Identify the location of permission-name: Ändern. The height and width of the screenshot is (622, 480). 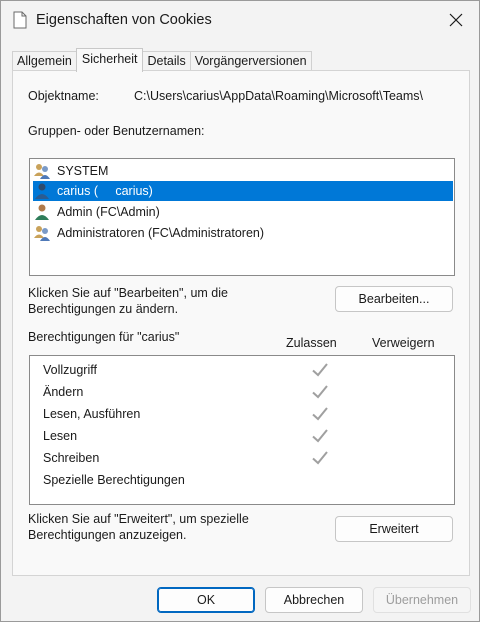
(63, 392).